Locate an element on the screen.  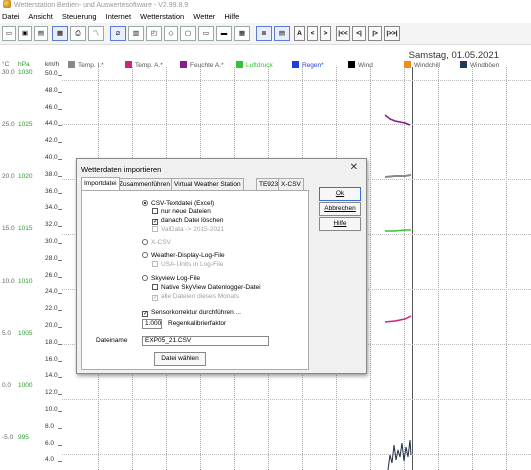
monitor-icon: ◰ is located at coordinates (154, 33).